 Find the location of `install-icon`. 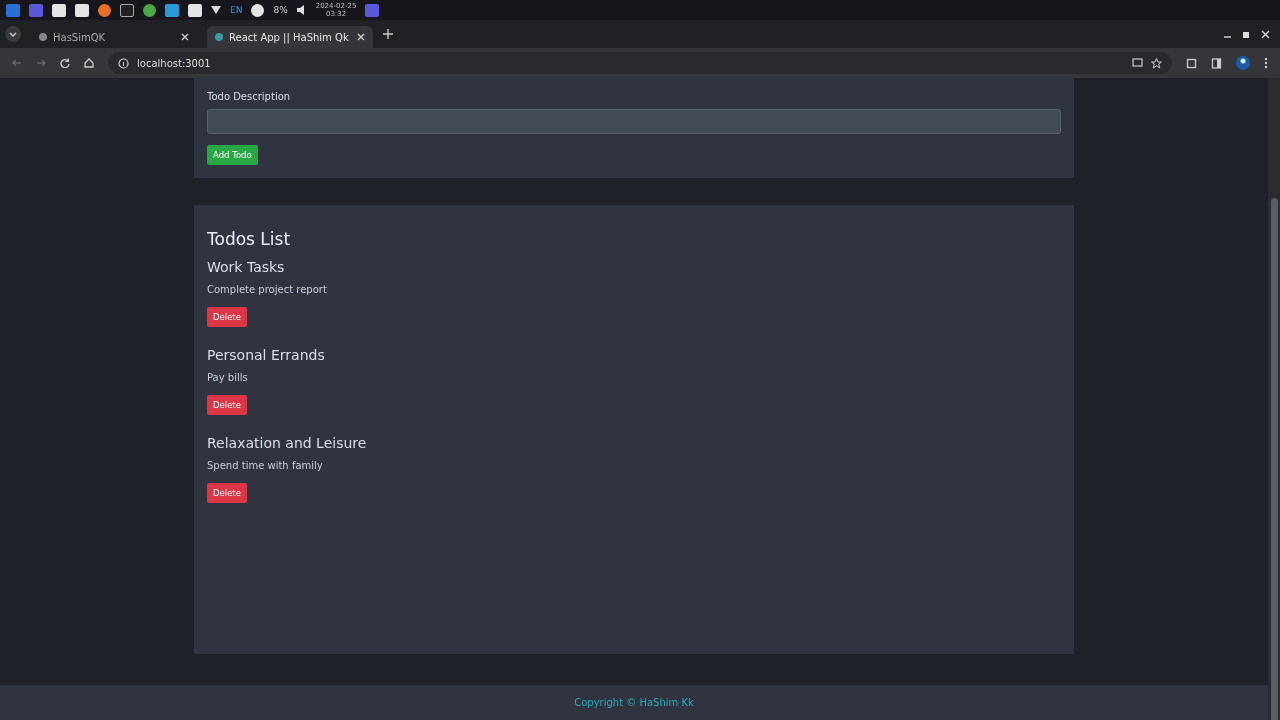

install-icon is located at coordinates (1137, 63).